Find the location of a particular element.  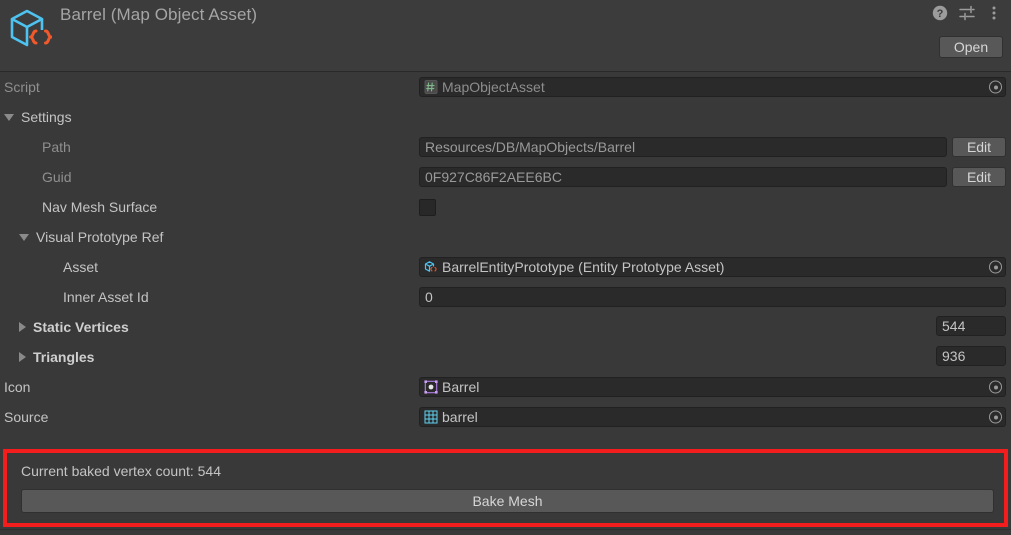

footer-strip is located at coordinates (505, 532).